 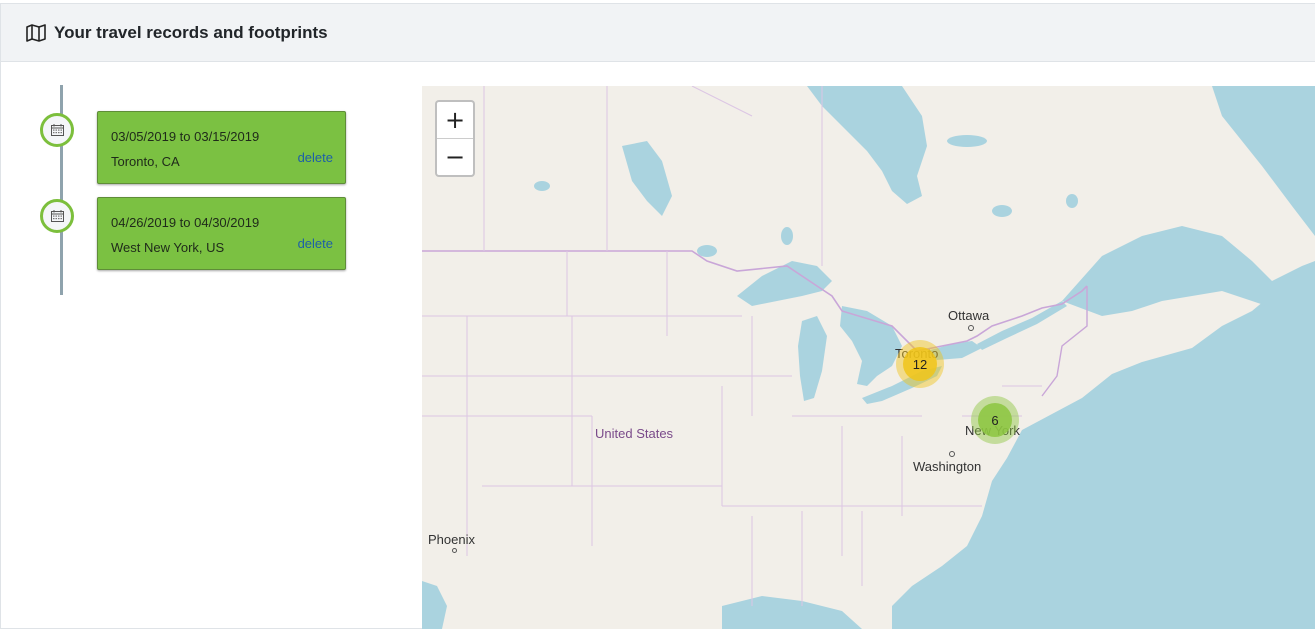 What do you see at coordinates (168, 247) in the screenshot?
I see `trip-place: West New York, US` at bounding box center [168, 247].